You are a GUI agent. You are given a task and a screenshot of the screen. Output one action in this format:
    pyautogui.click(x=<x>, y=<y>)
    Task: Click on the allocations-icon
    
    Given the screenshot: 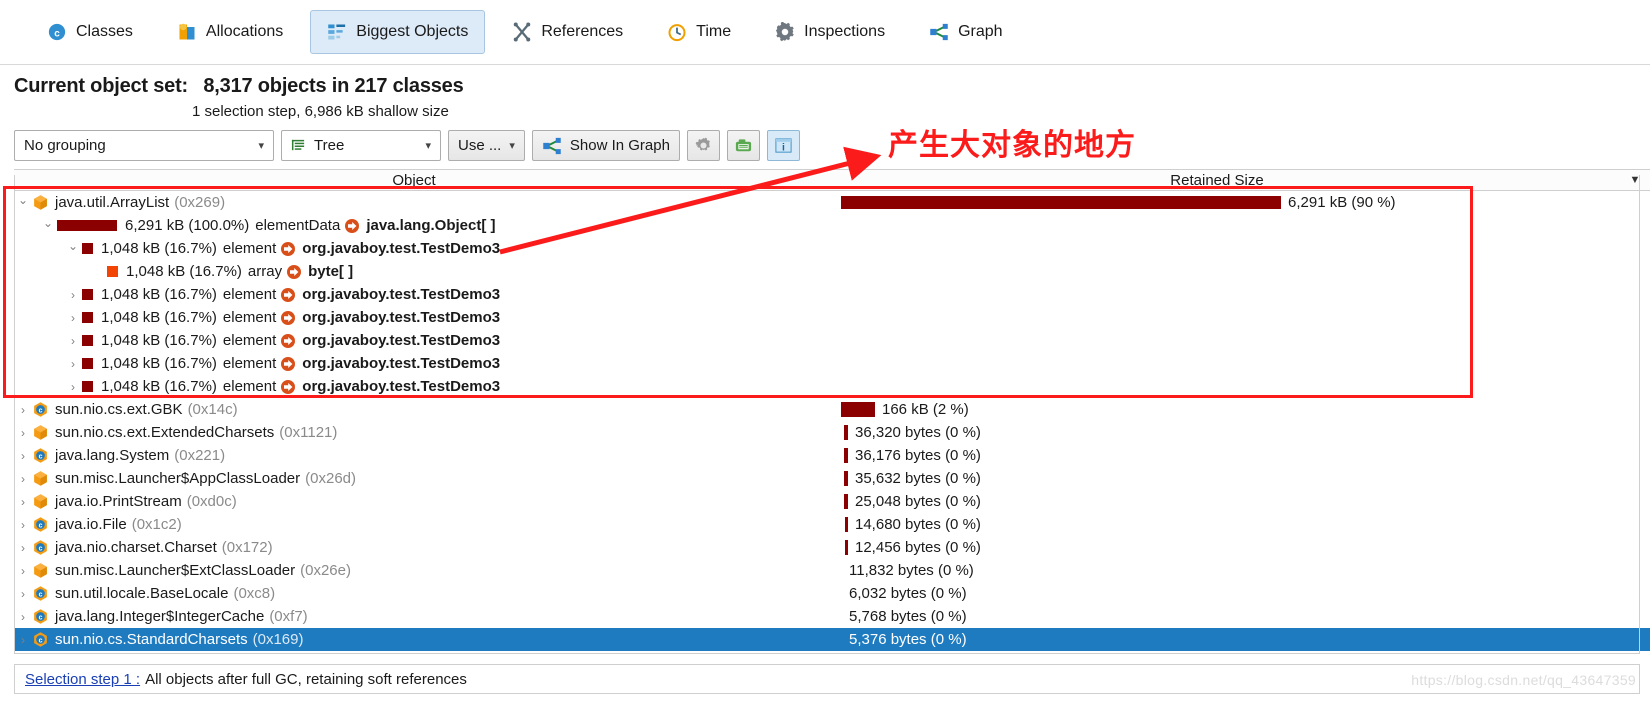 What is the action you would take?
    pyautogui.click(x=187, y=31)
    